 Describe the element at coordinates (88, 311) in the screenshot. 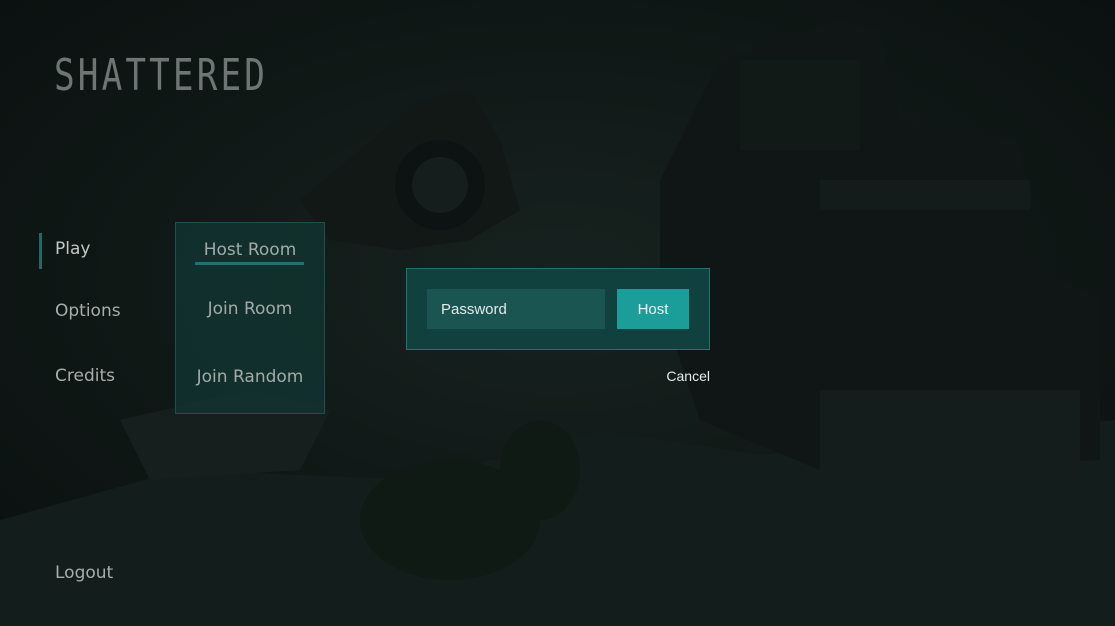

I see `menu-item-options: Options` at that location.